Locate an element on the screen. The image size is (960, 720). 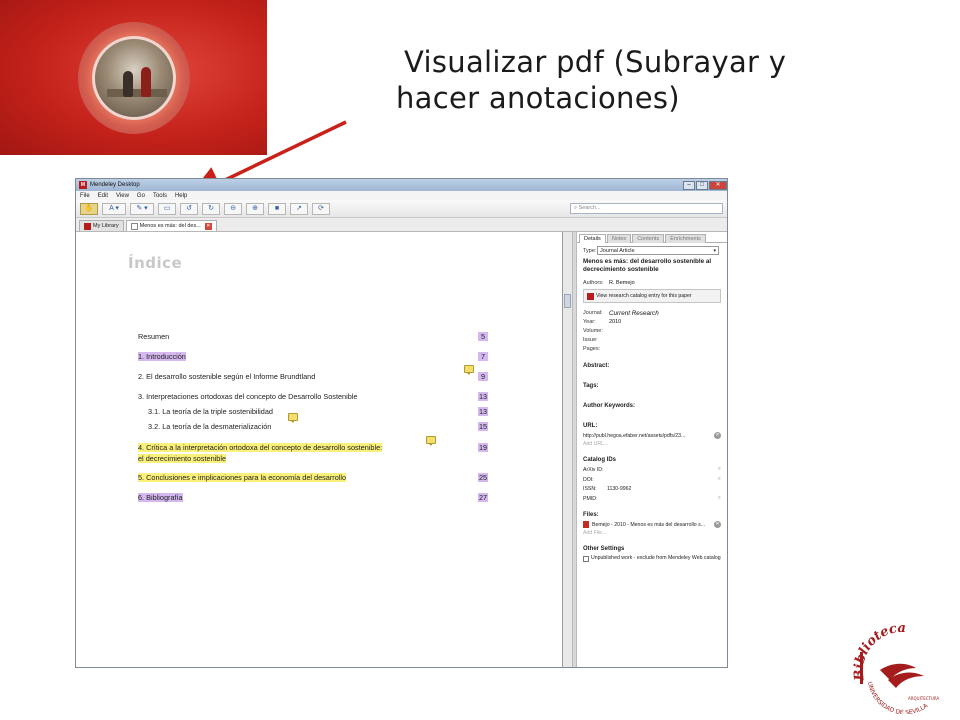
arxiv-label: ArXiv ID: is located at coordinates (593, 469).